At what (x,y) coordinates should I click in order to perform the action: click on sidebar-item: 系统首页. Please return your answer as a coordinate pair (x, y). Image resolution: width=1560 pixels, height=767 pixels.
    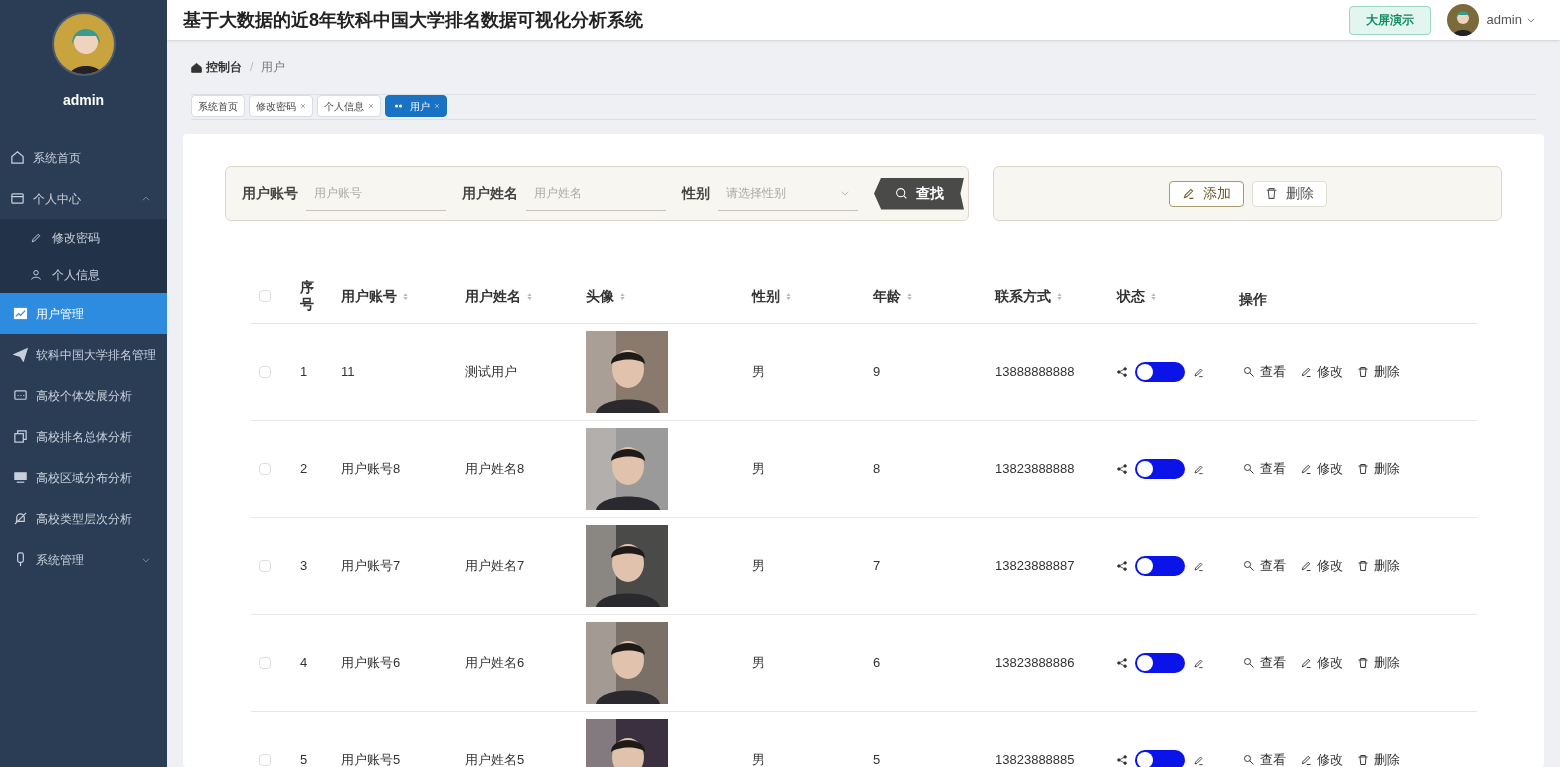
    Looking at the image, I should click on (83, 157).